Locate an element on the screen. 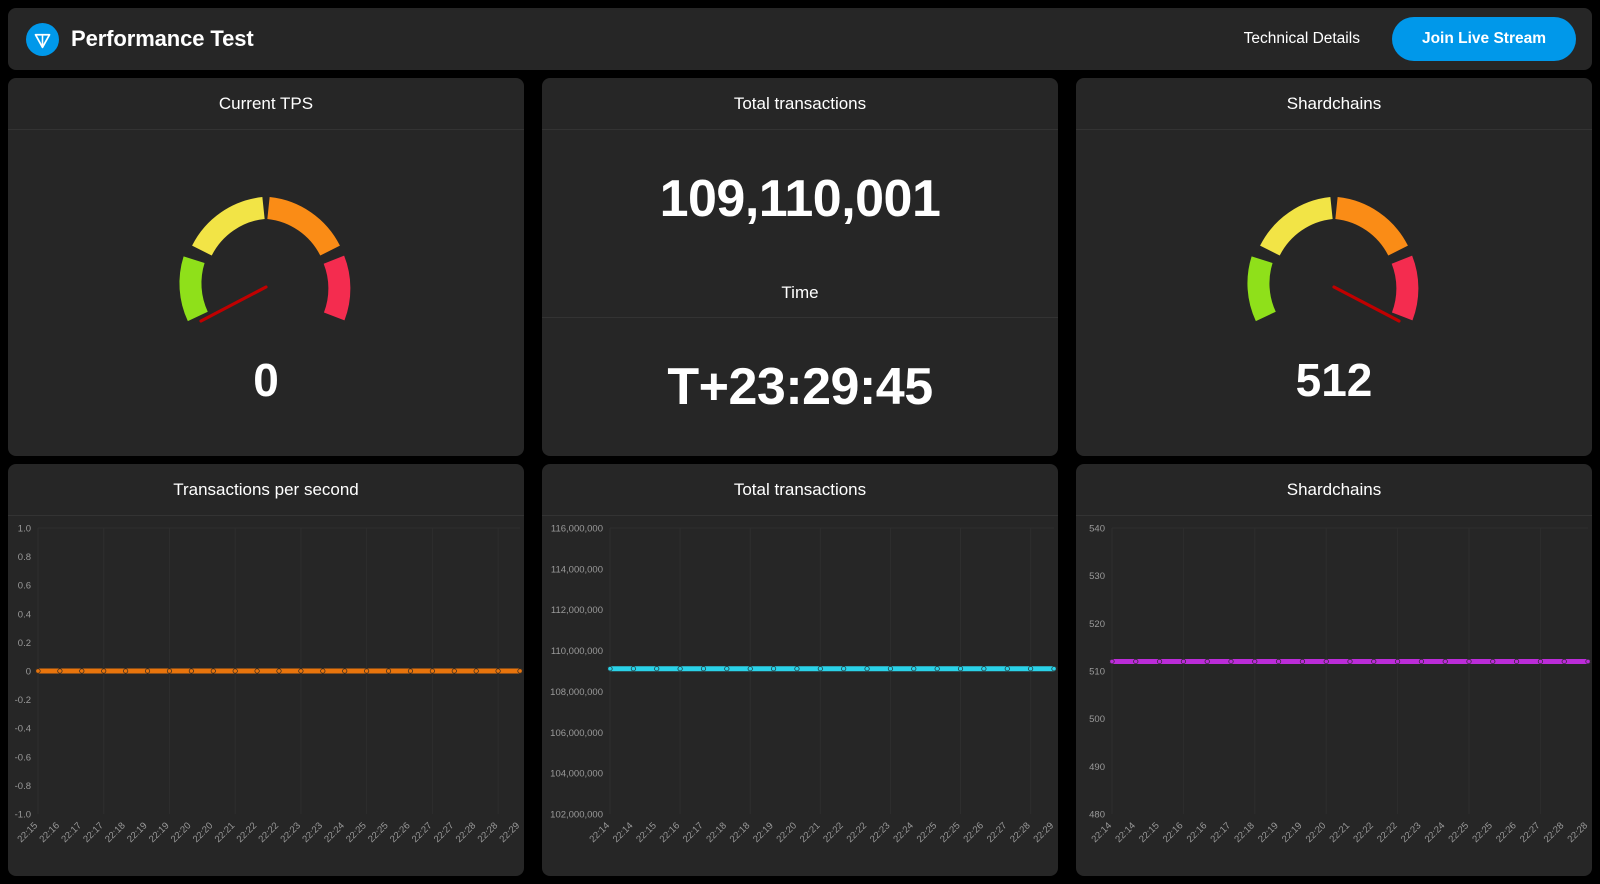 This screenshot has height=884, width=1600. x-axis-tick: 22:15 is located at coordinates (1149, 832).